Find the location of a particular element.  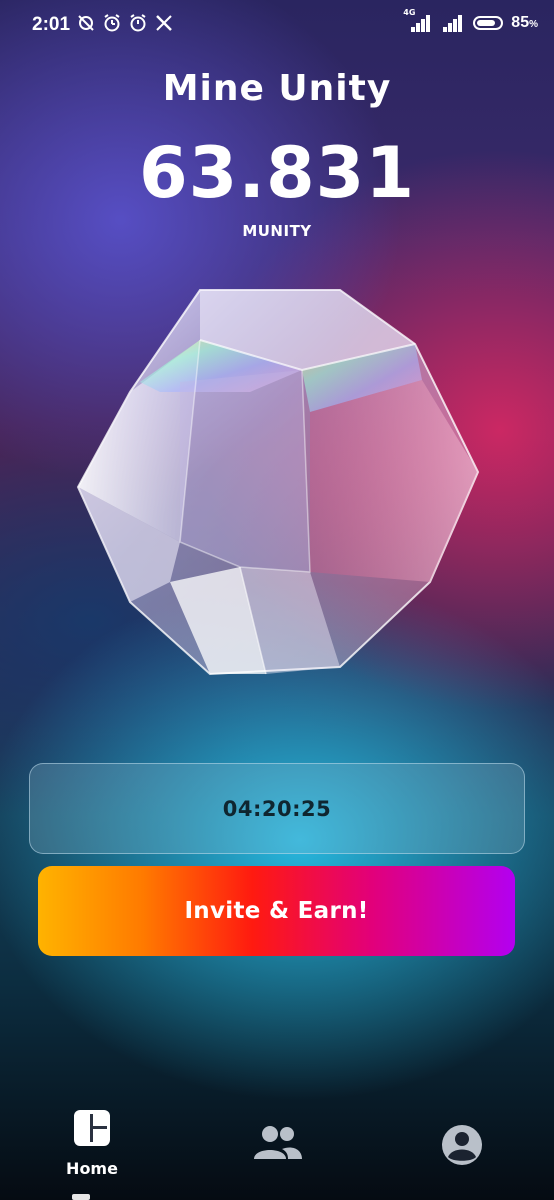

status-bar: 2:01 4G 85% is located at coordinates (277, 25).